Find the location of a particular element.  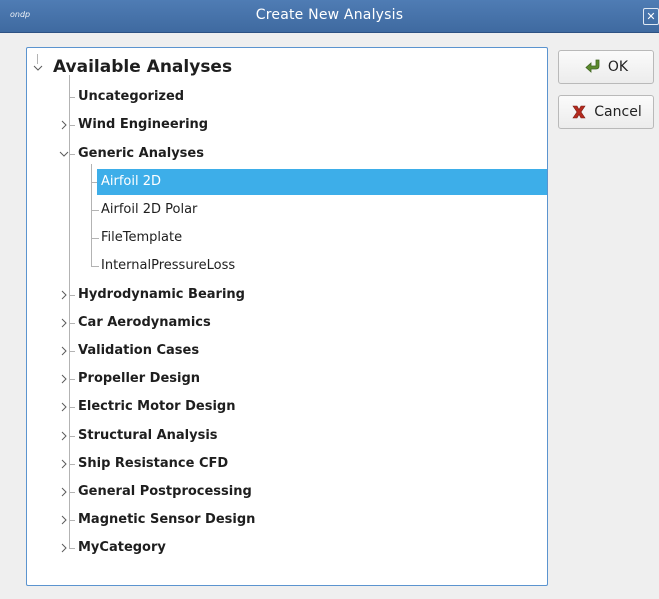

tree-category-6: Propeller Design is located at coordinates (139, 379).